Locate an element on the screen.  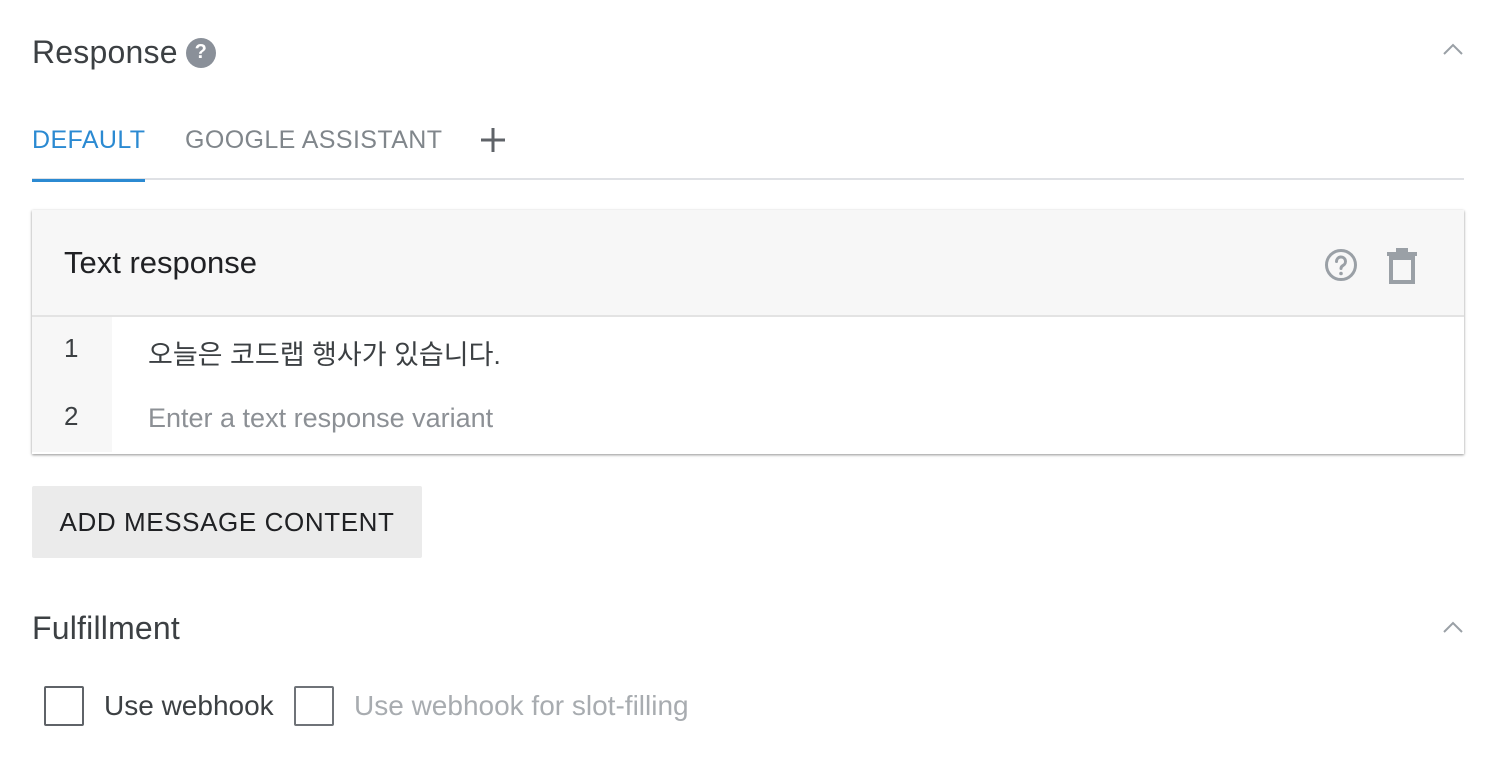
help-circle-icon is located at coordinates (1341, 265).